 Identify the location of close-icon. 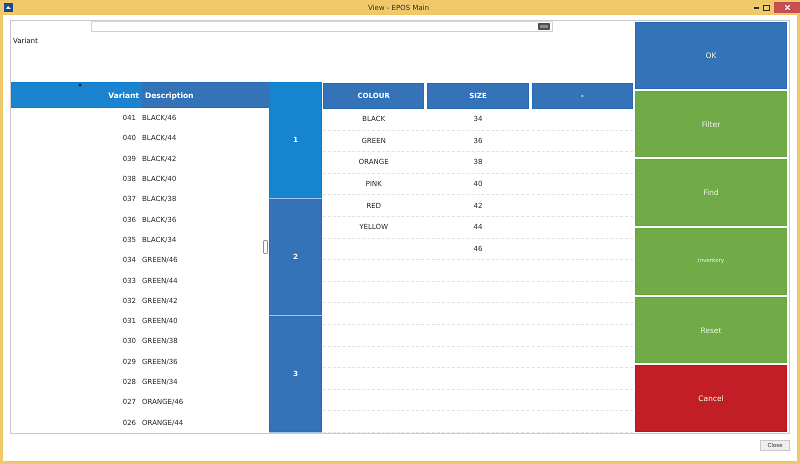
(787, 7).